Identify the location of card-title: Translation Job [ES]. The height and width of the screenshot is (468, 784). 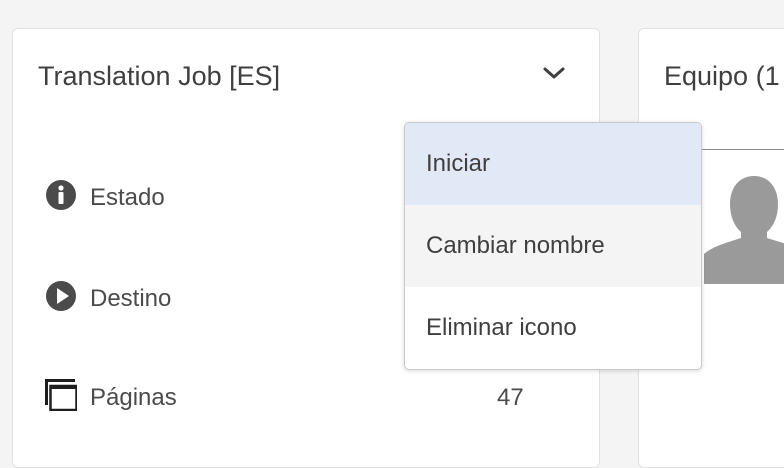
(159, 76).